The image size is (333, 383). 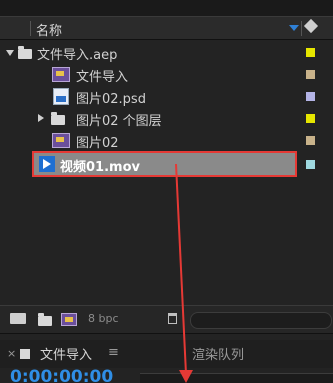 What do you see at coordinates (294, 28) in the screenshot?
I see `sort-descending-icon` at bounding box center [294, 28].